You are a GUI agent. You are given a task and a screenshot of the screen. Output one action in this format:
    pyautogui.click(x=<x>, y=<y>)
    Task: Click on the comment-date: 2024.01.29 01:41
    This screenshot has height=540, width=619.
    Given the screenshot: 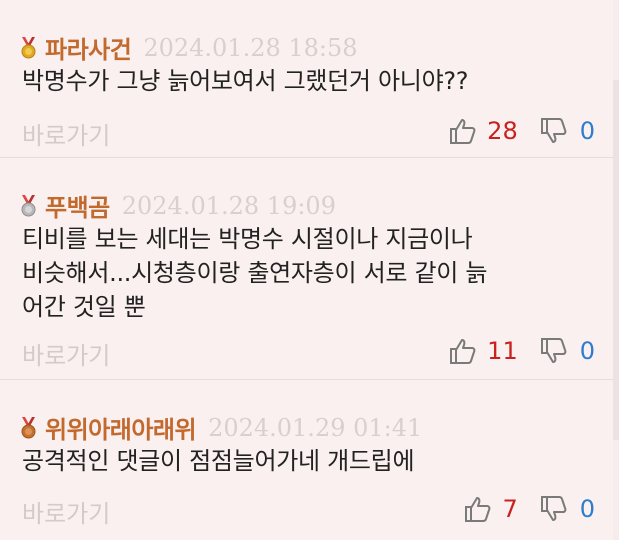 What is the action you would take?
    pyautogui.click(x=315, y=427)
    